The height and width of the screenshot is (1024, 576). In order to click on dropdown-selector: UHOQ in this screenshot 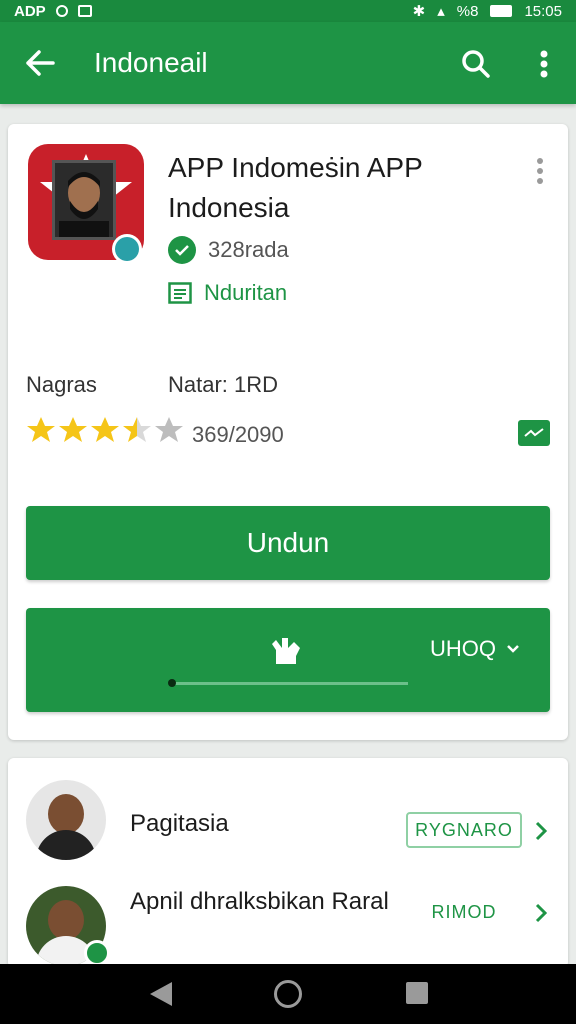, I will do `click(475, 649)`.